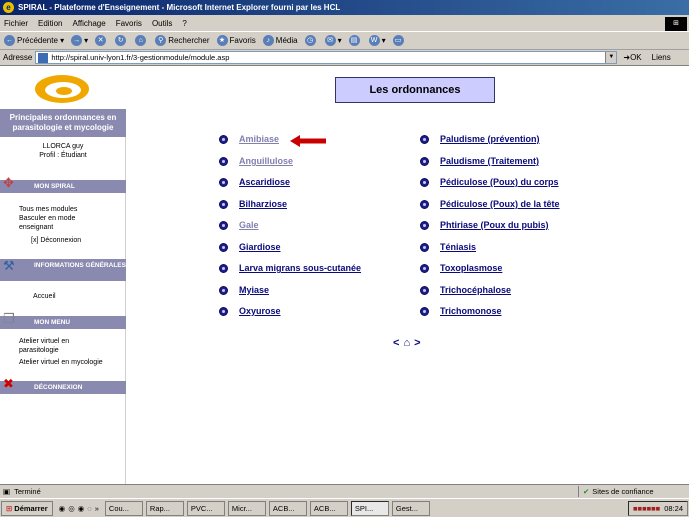  I want to click on list-item: Bilharziose, so click(253, 204).